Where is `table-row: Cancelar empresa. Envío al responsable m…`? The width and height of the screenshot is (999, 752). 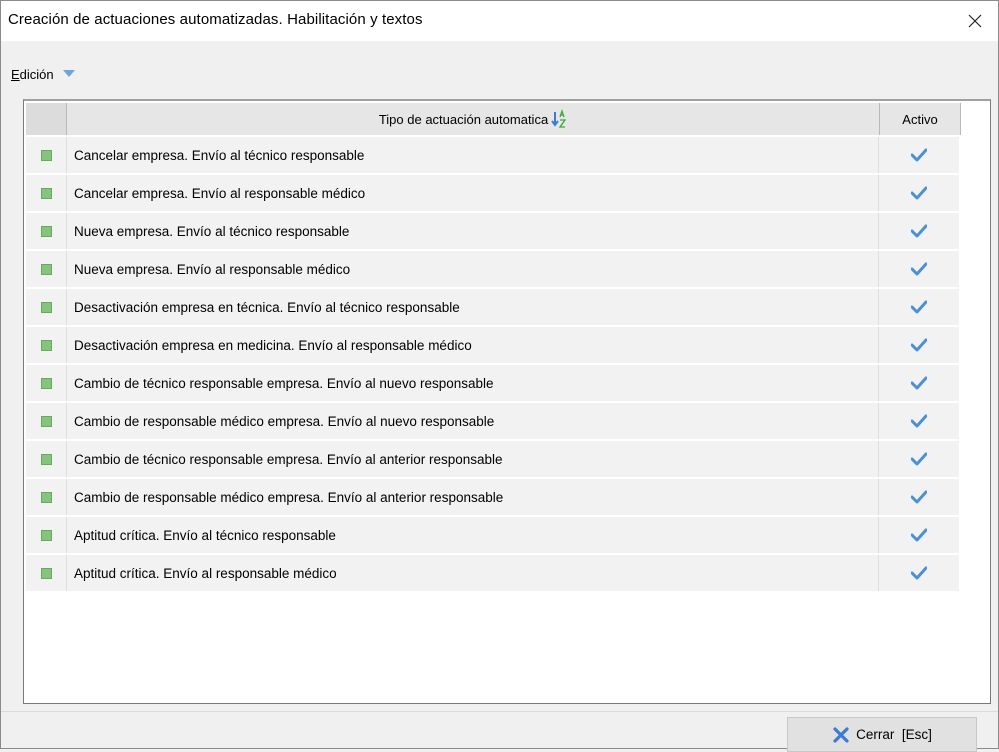
table-row: Cancelar empresa. Envío al responsable m… is located at coordinates (496, 193).